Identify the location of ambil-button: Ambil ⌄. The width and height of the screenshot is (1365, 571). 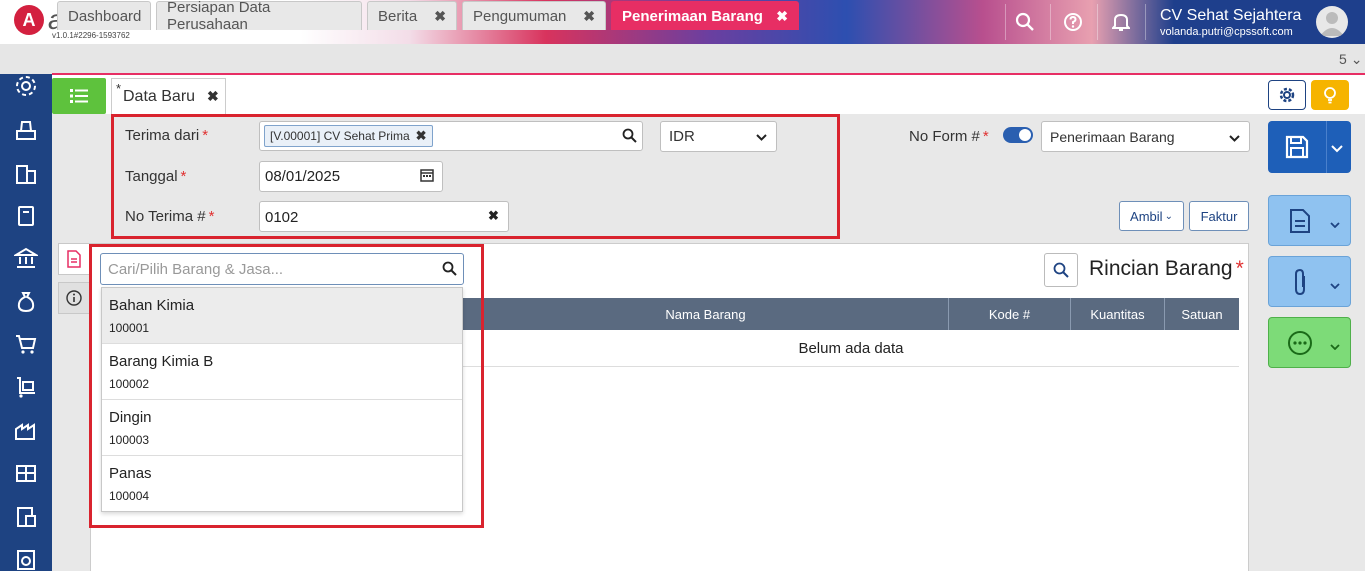
(1151, 216).